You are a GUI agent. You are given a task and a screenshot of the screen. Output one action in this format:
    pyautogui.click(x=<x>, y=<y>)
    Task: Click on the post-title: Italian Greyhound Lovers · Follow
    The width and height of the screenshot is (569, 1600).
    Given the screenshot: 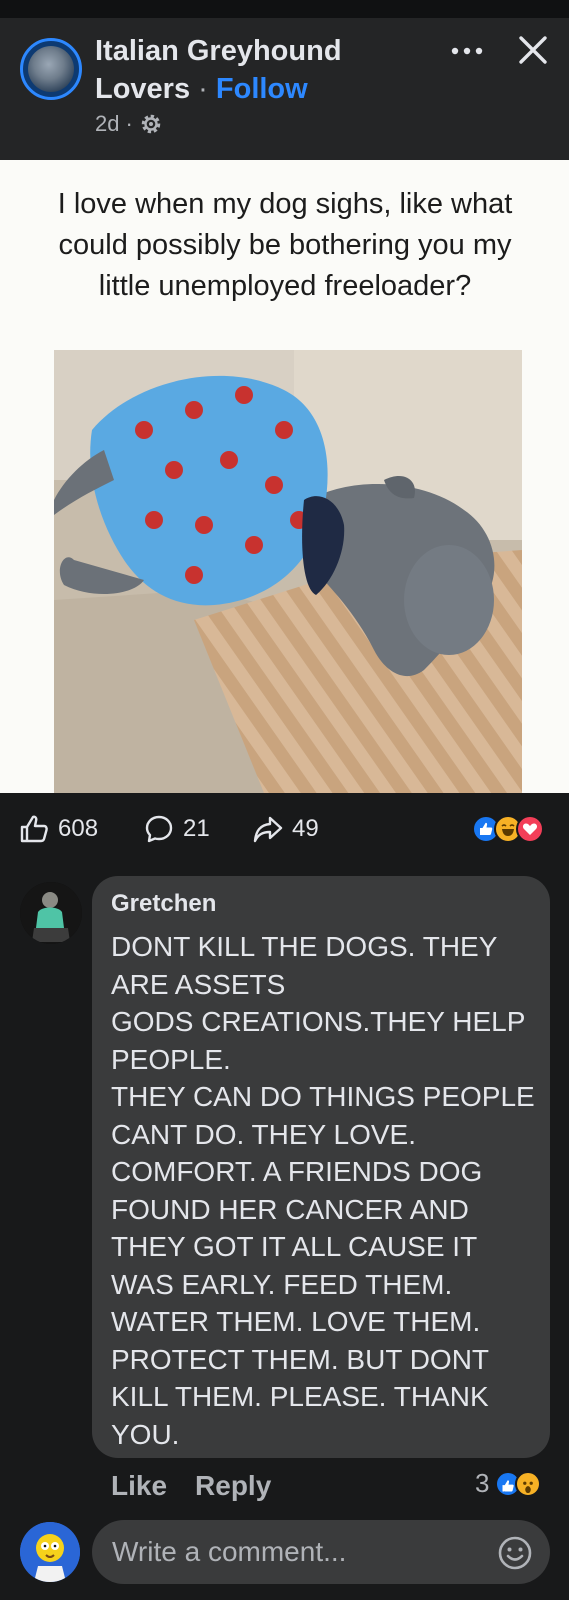 What is the action you would take?
    pyautogui.click(x=260, y=70)
    